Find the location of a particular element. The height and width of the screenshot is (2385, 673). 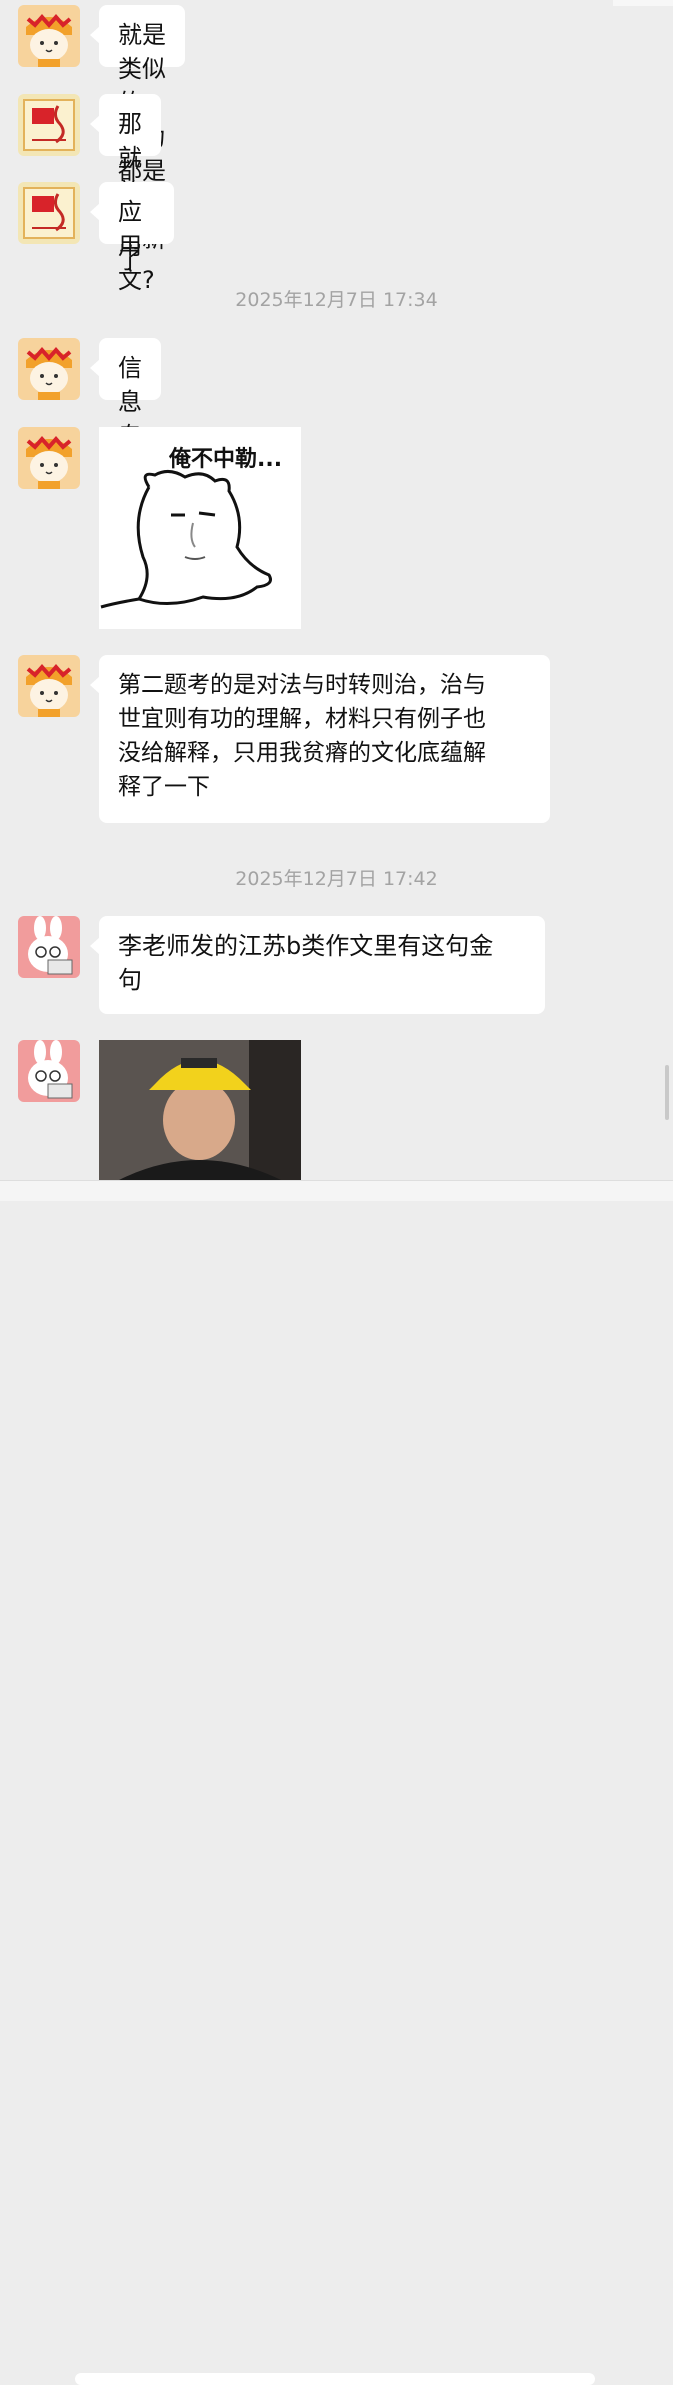

top-edge is located at coordinates (643, 3).